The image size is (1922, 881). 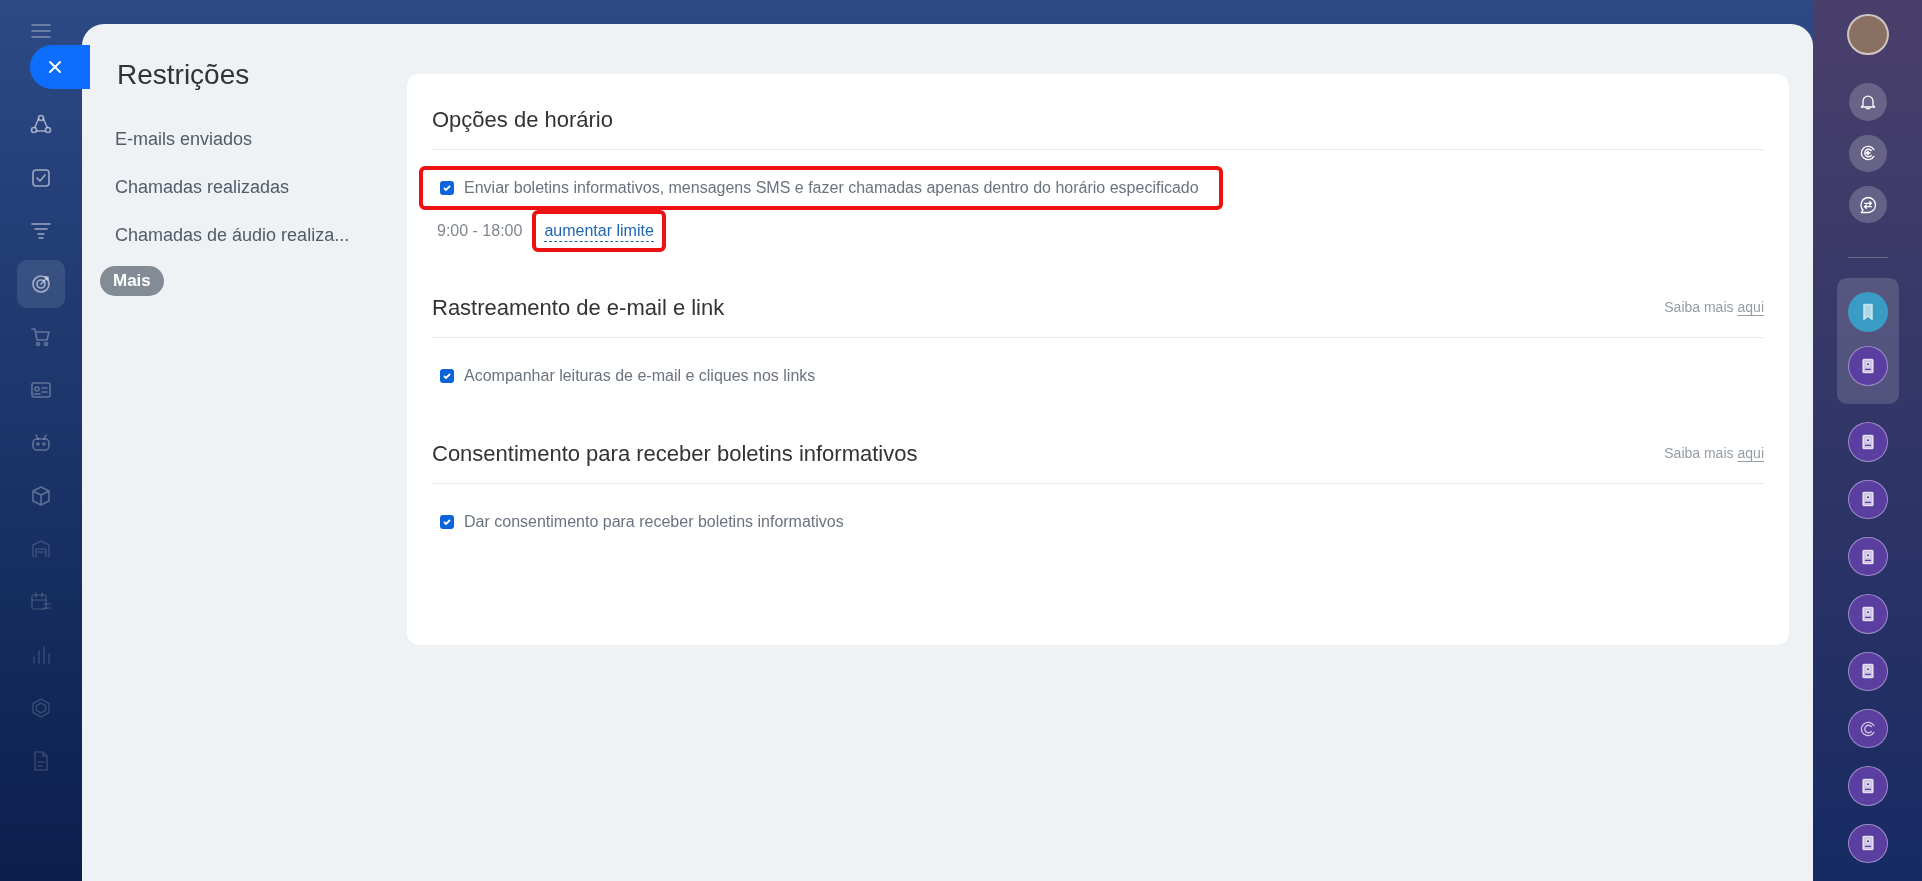 I want to click on close-button, so click(x=60, y=67).